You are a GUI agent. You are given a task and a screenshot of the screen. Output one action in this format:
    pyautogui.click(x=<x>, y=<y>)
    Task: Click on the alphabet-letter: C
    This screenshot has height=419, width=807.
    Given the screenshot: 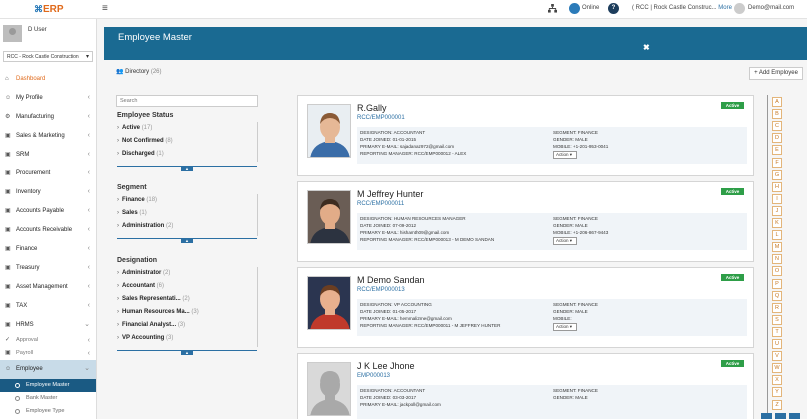 What is the action you would take?
    pyautogui.click(x=777, y=126)
    